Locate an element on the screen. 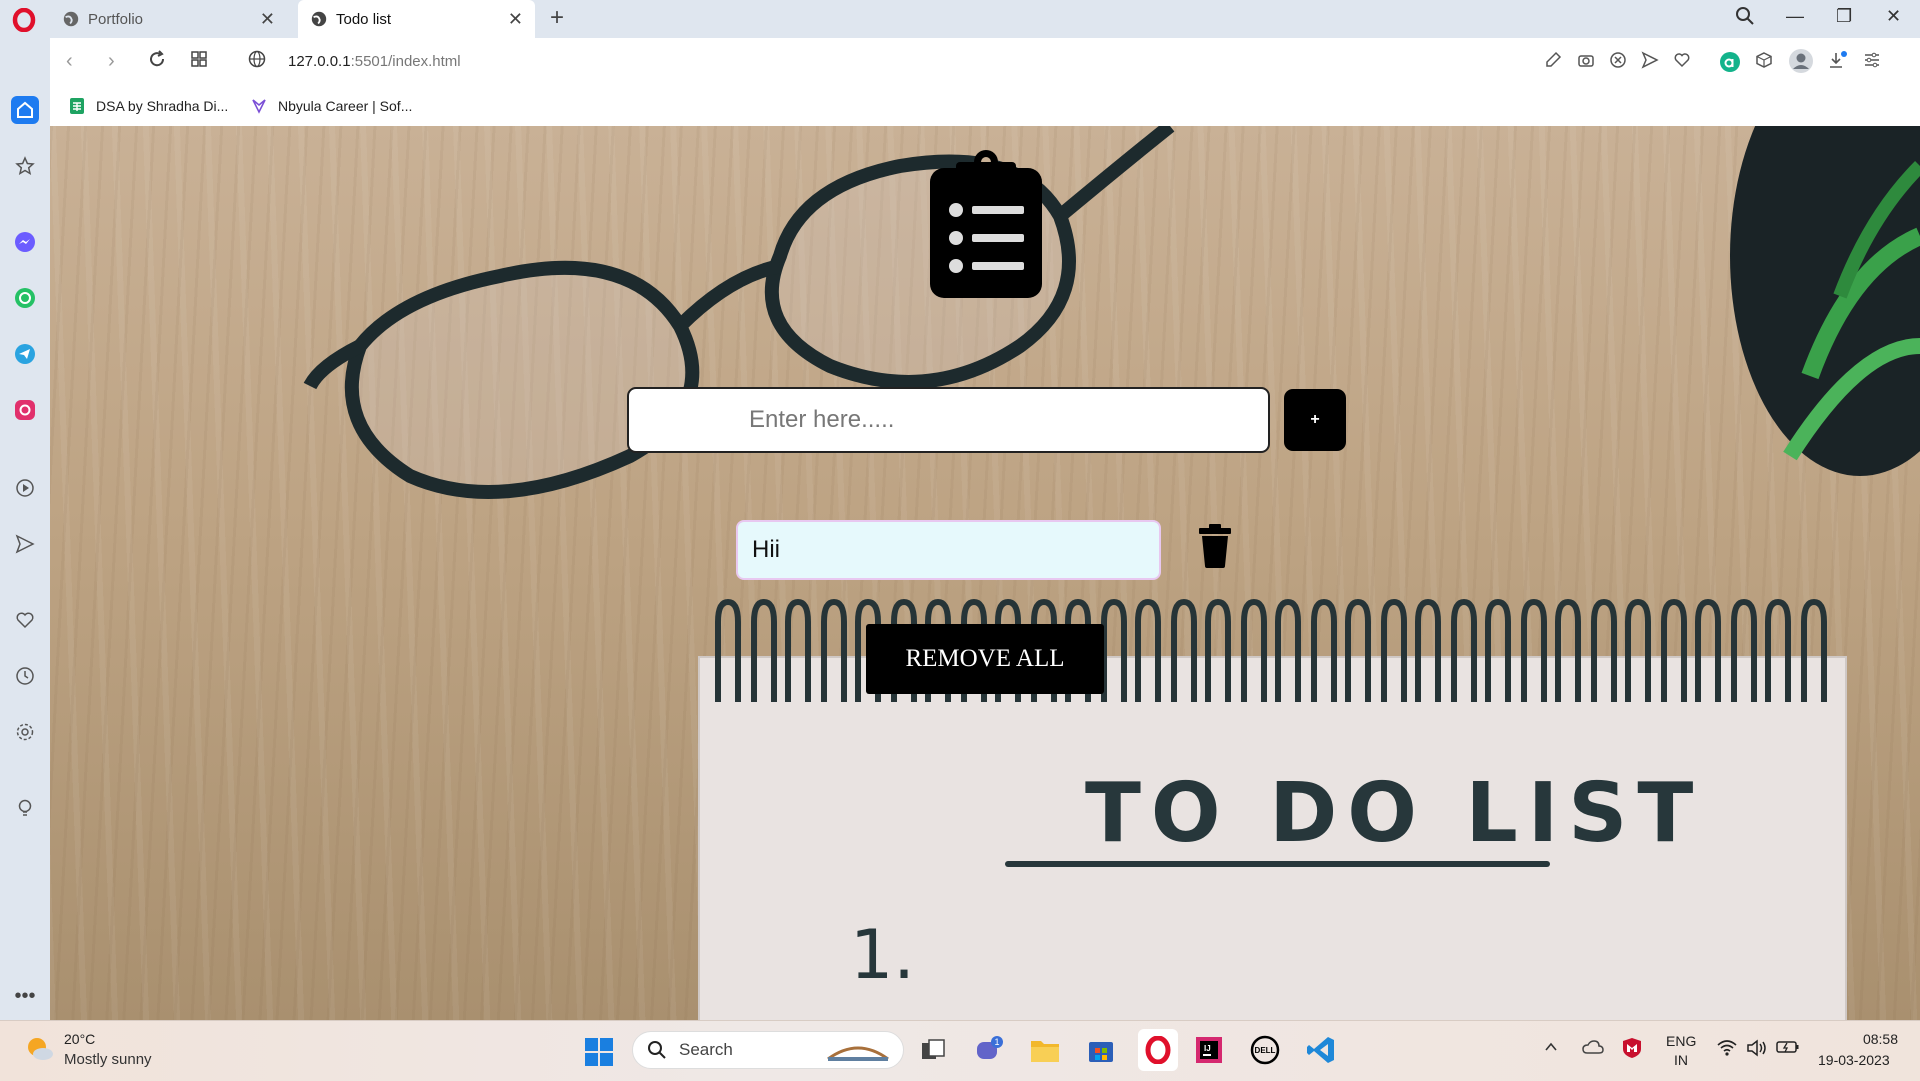 This screenshot has height=1081, width=1920. file-explorer-icon is located at coordinates (1045, 1050).